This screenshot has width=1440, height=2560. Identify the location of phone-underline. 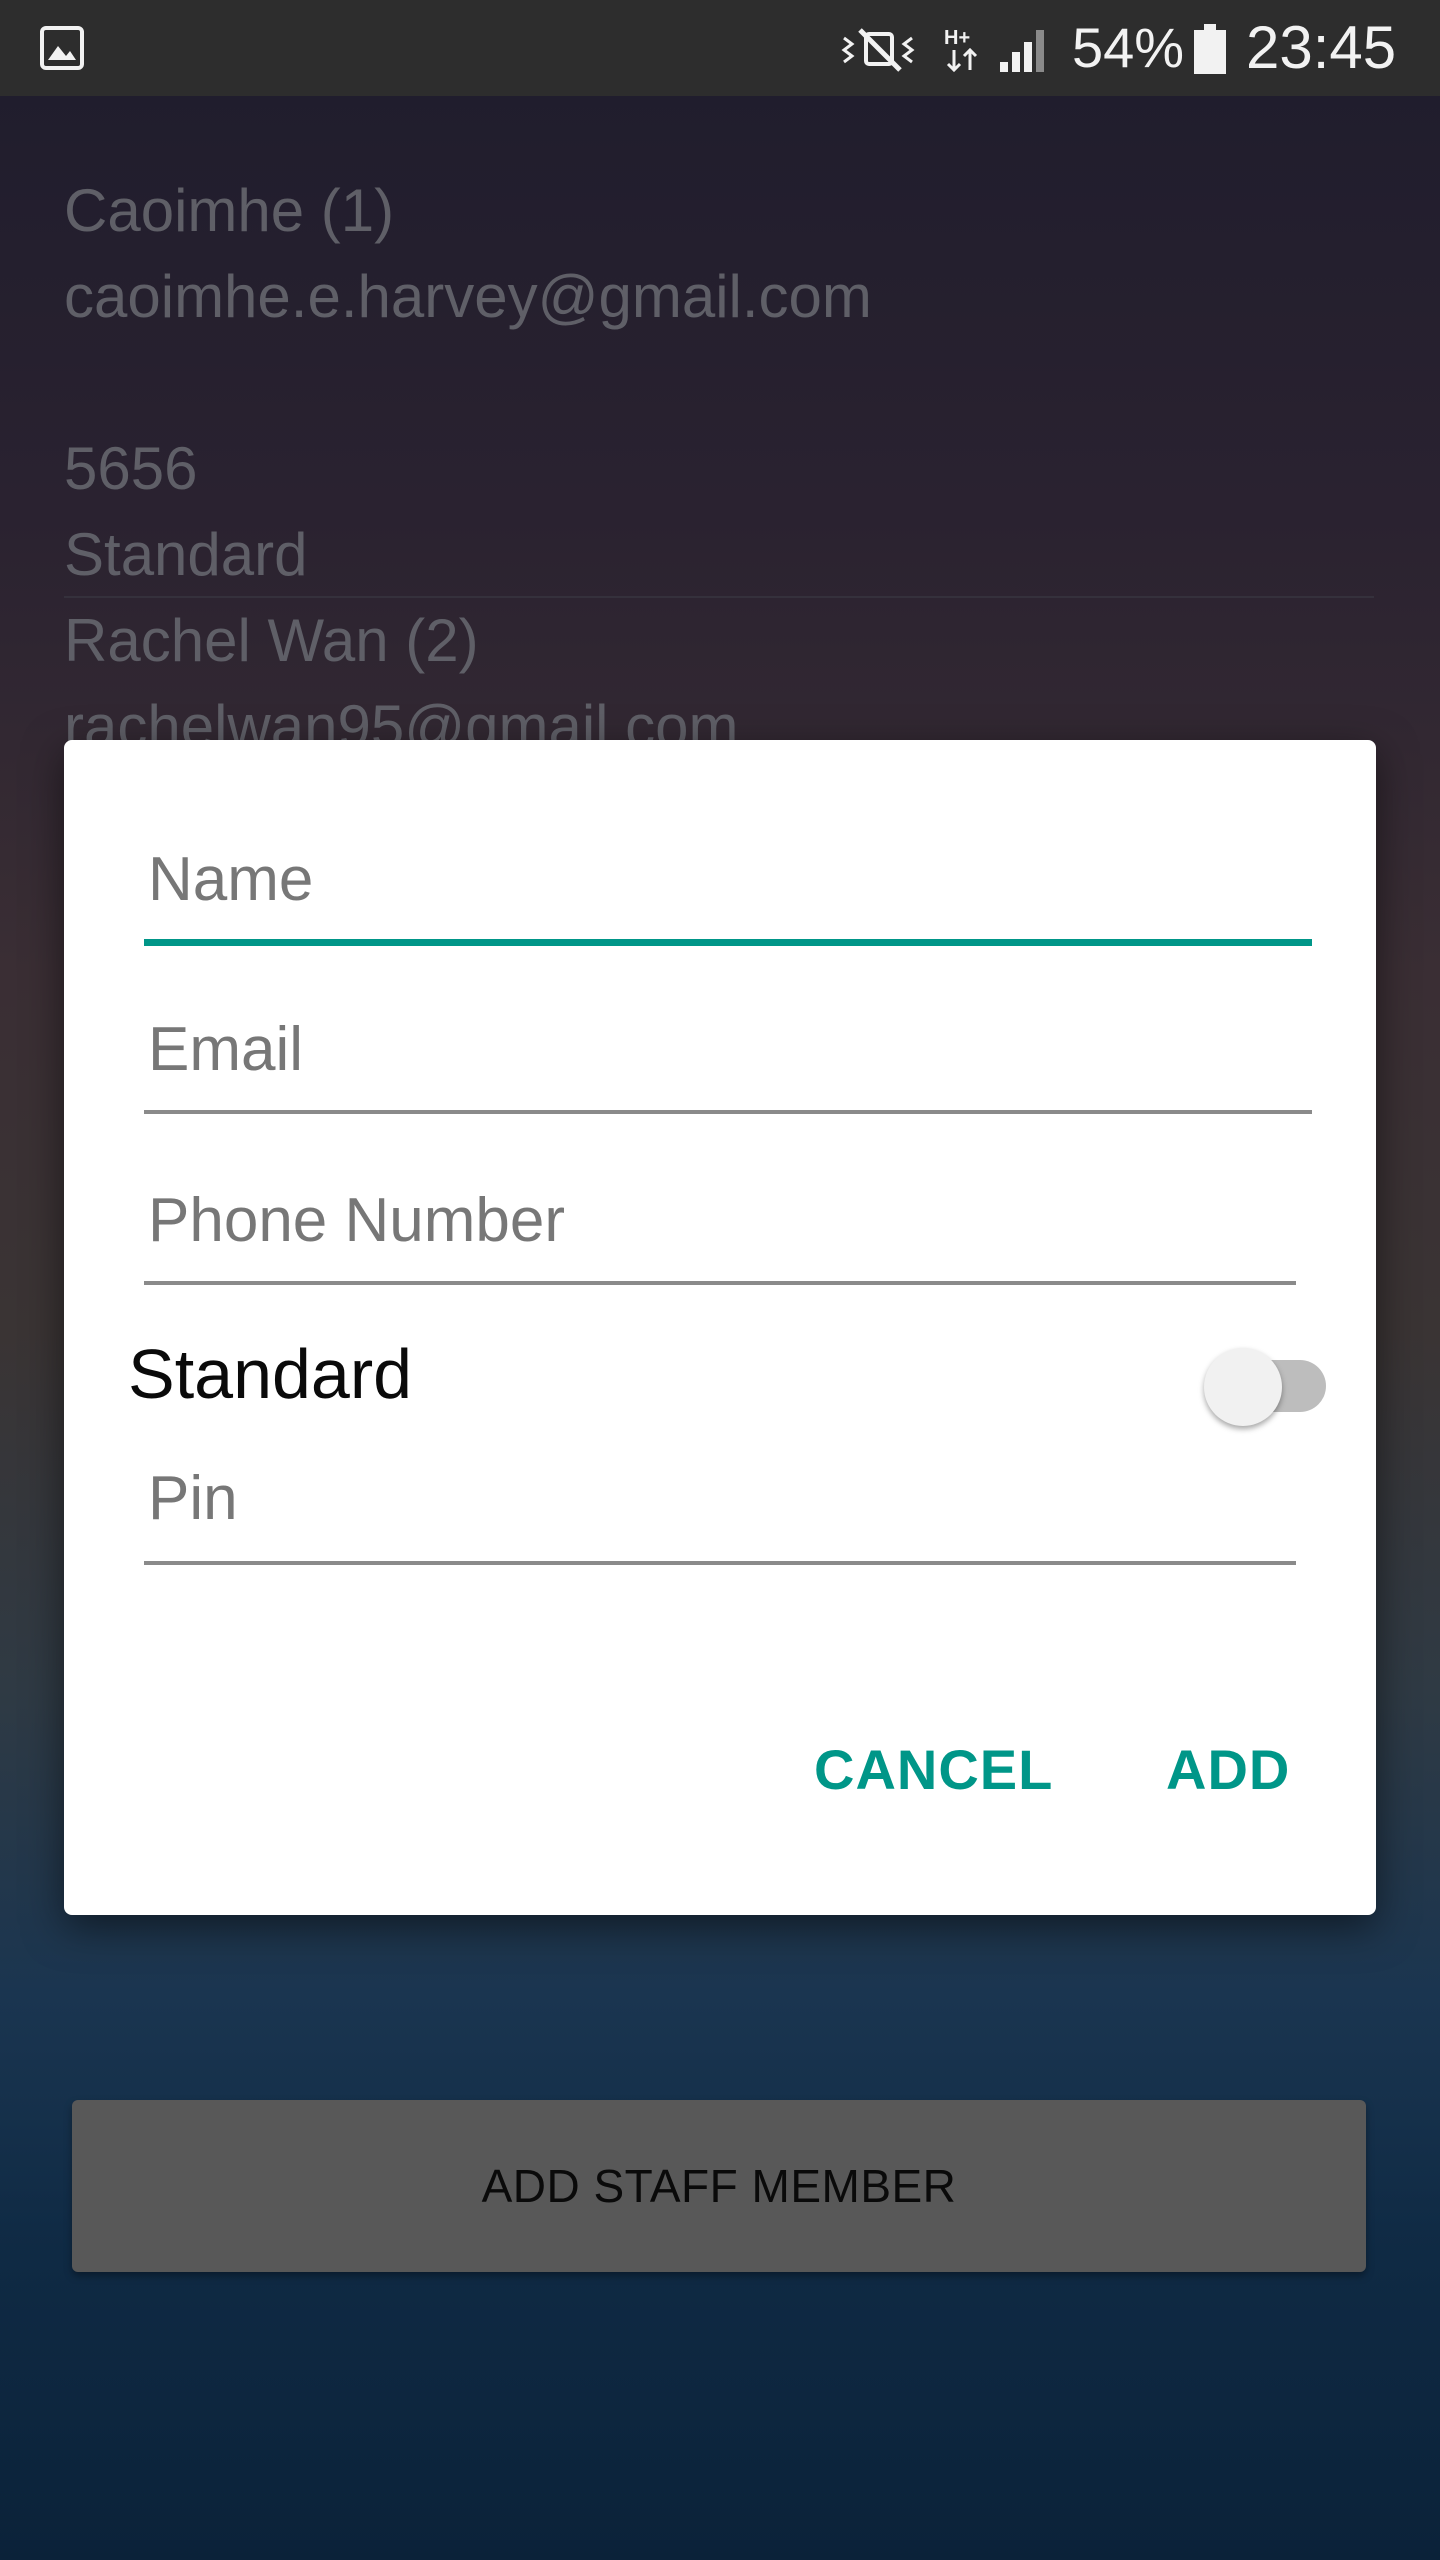
(720, 1283).